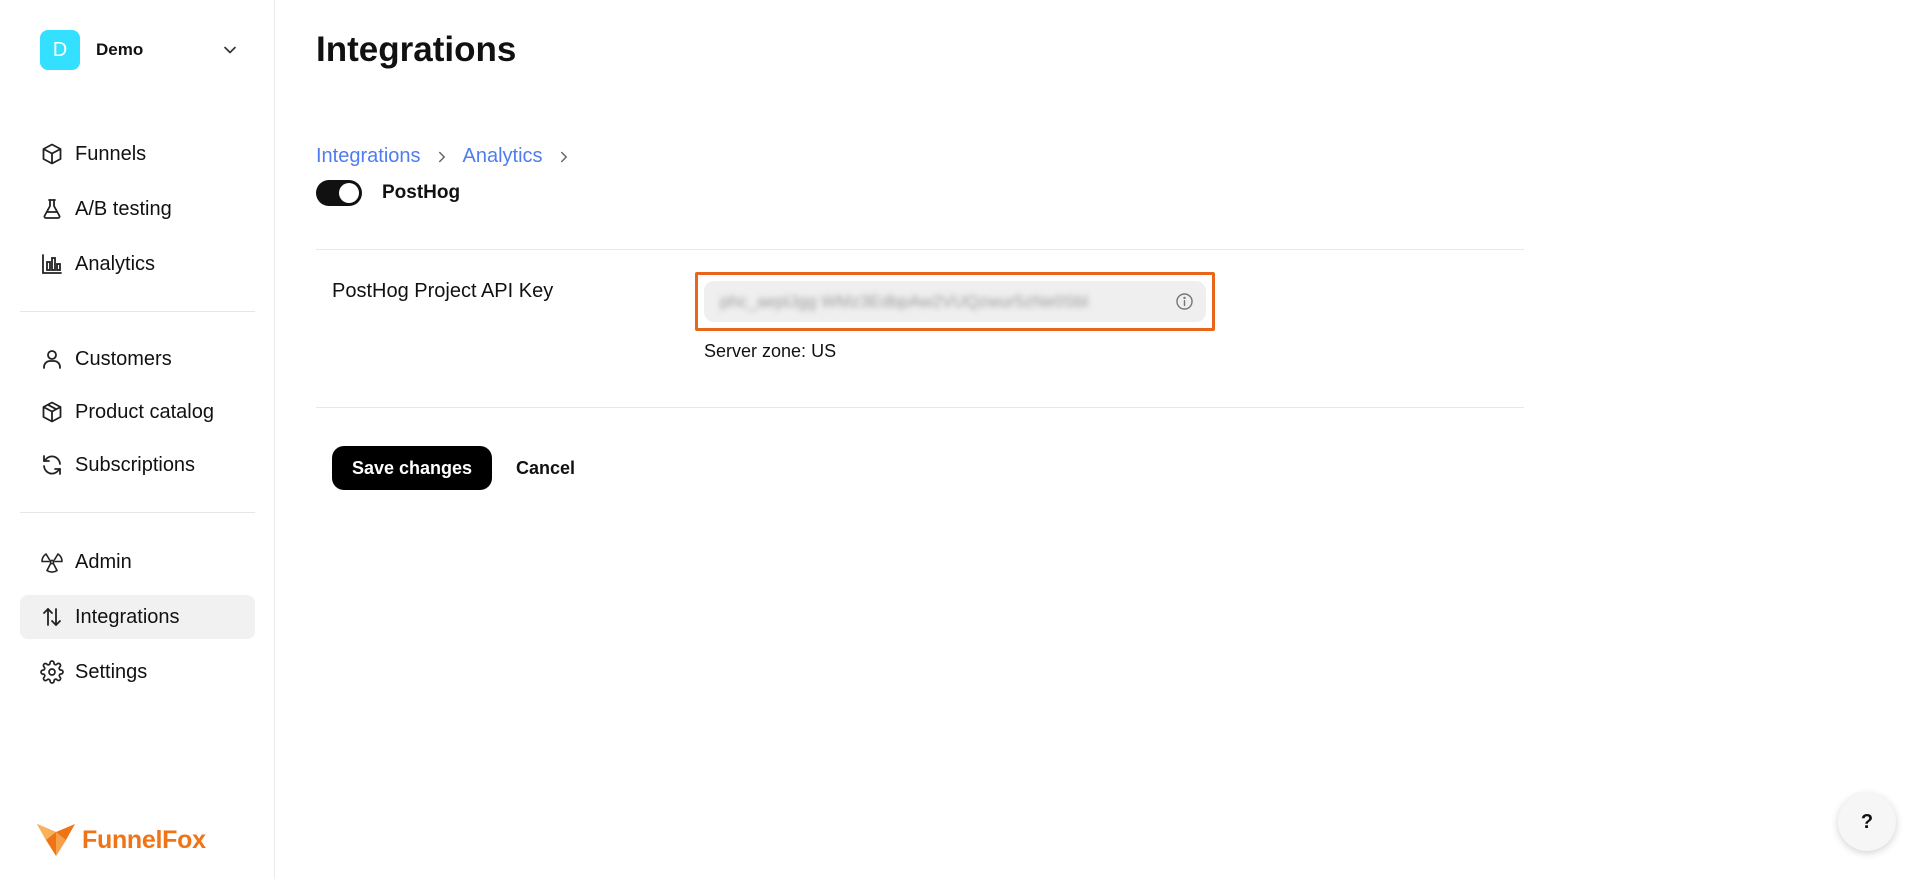 This screenshot has width=1920, height=879. I want to click on fox-logo-icon, so click(56, 840).